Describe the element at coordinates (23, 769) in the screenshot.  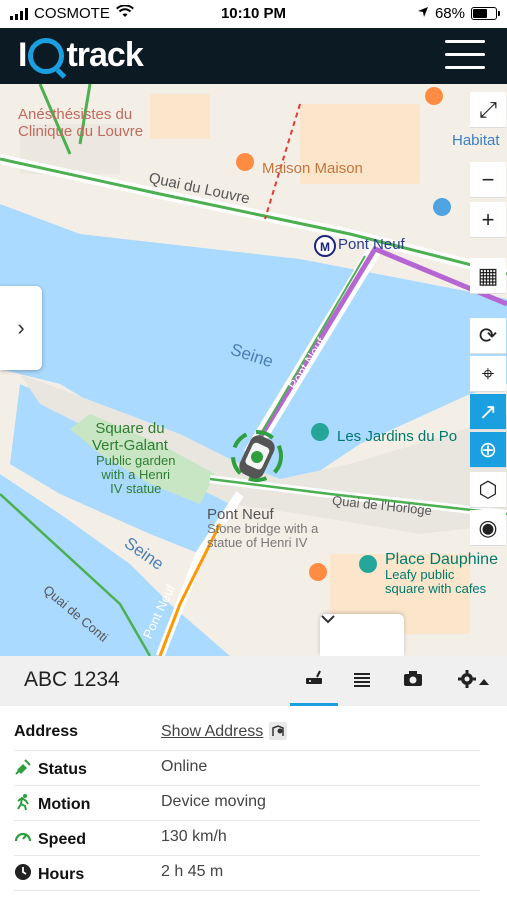
I see `satellite-icon` at that location.